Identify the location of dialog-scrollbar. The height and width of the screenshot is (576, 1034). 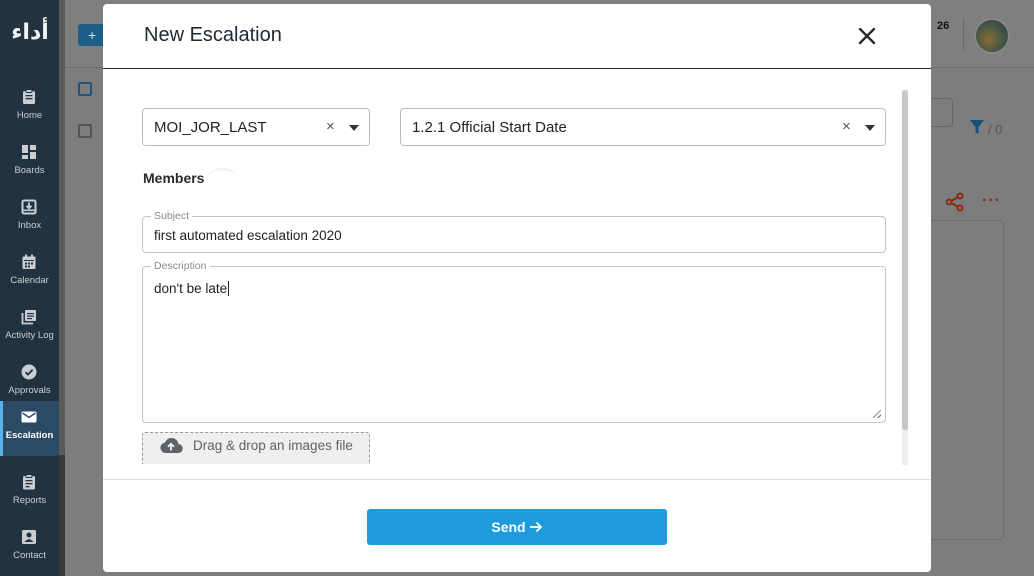
(905, 277).